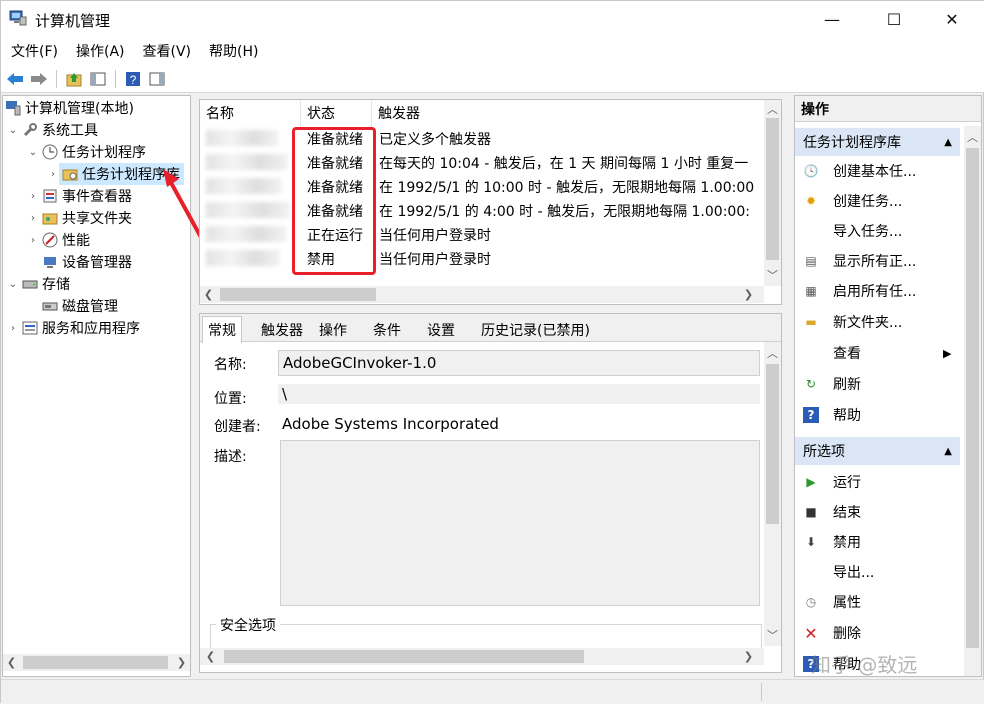 This screenshot has width=984, height=704. What do you see at coordinates (99, 51) in the screenshot?
I see `menu-action: 操作(A)` at bounding box center [99, 51].